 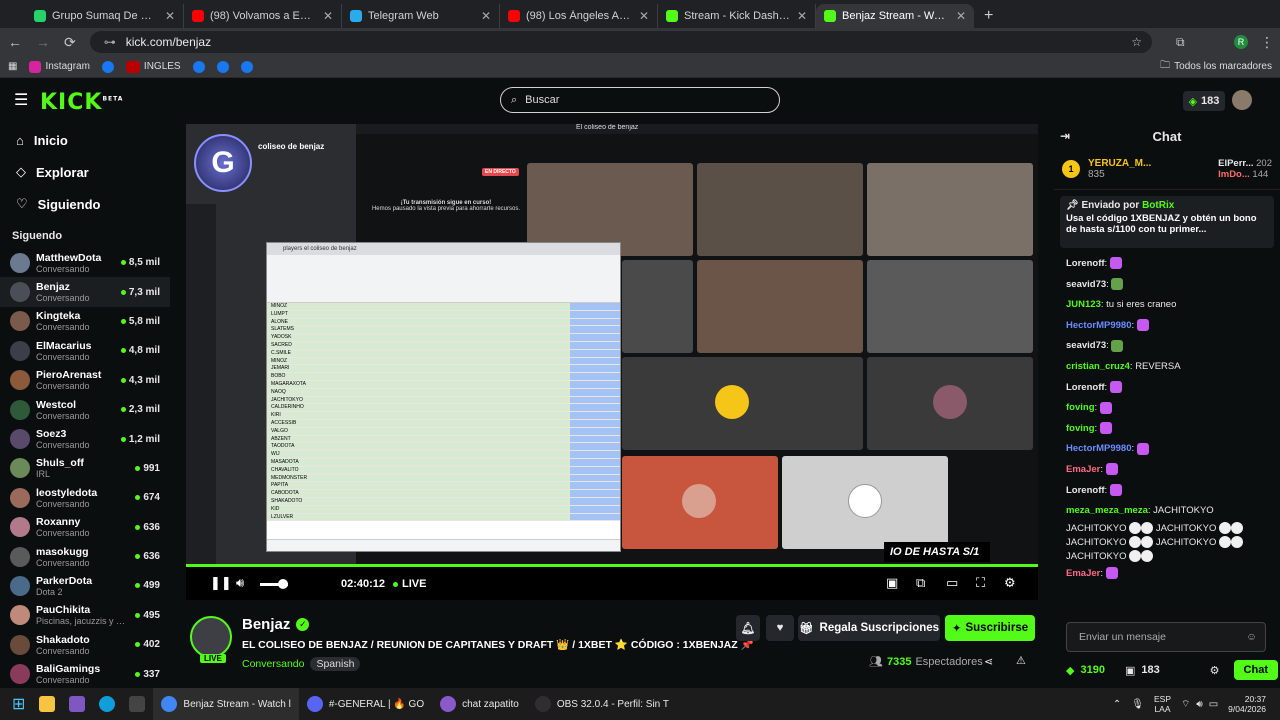 What do you see at coordinates (18, 704) in the screenshot?
I see `windows-start-icon: ⊞` at bounding box center [18, 704].